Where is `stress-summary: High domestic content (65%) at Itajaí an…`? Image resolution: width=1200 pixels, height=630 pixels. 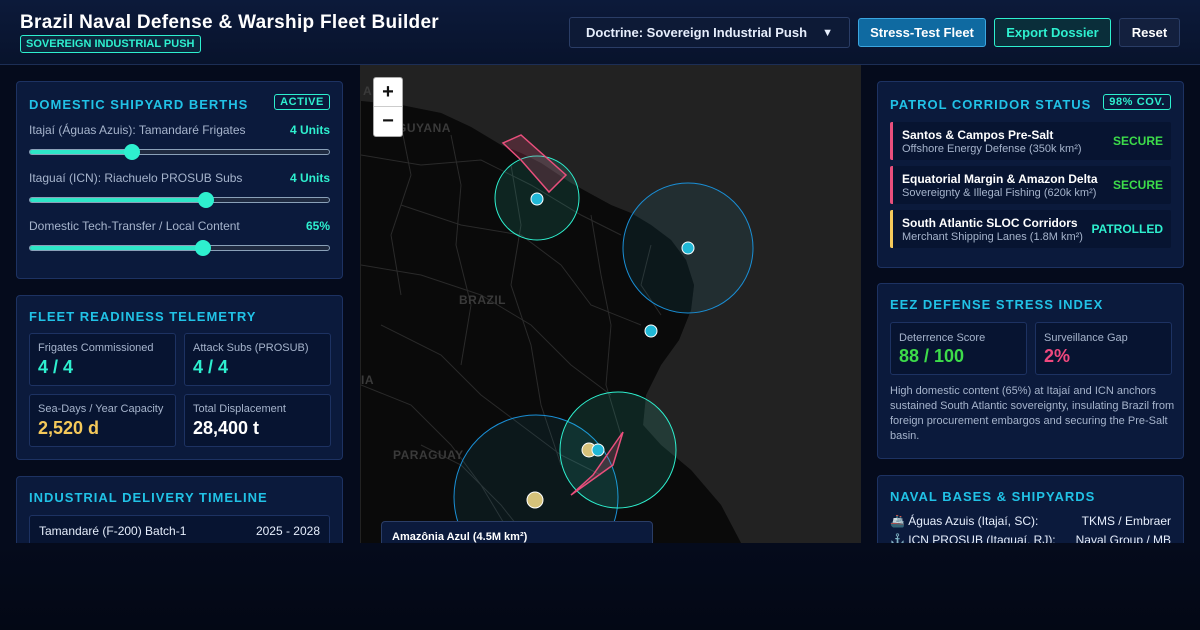
stress-summary: High domestic content (65%) at Itajaí an… is located at coordinates (1032, 413).